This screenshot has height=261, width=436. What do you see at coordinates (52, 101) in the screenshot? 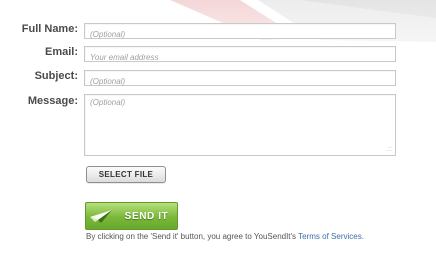
I see `message-label: Message:` at bounding box center [52, 101].